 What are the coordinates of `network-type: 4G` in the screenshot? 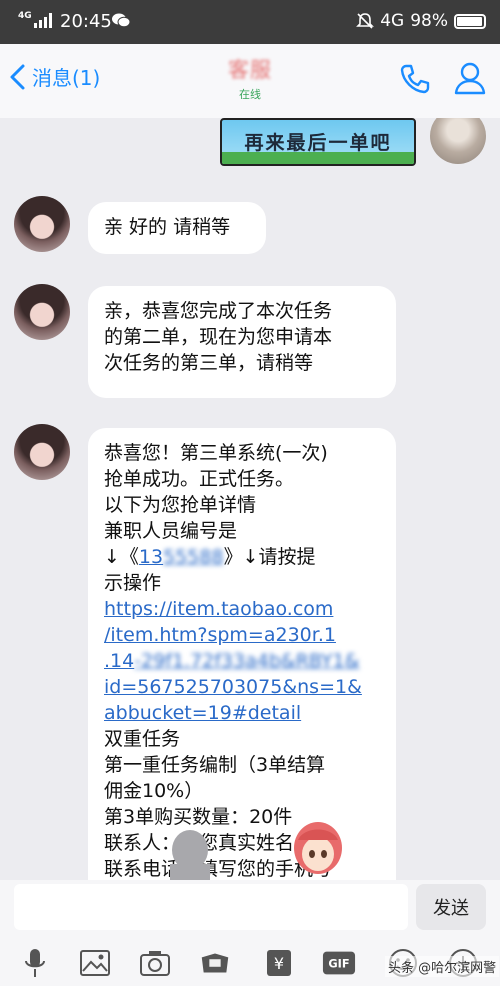 It's located at (392, 21).